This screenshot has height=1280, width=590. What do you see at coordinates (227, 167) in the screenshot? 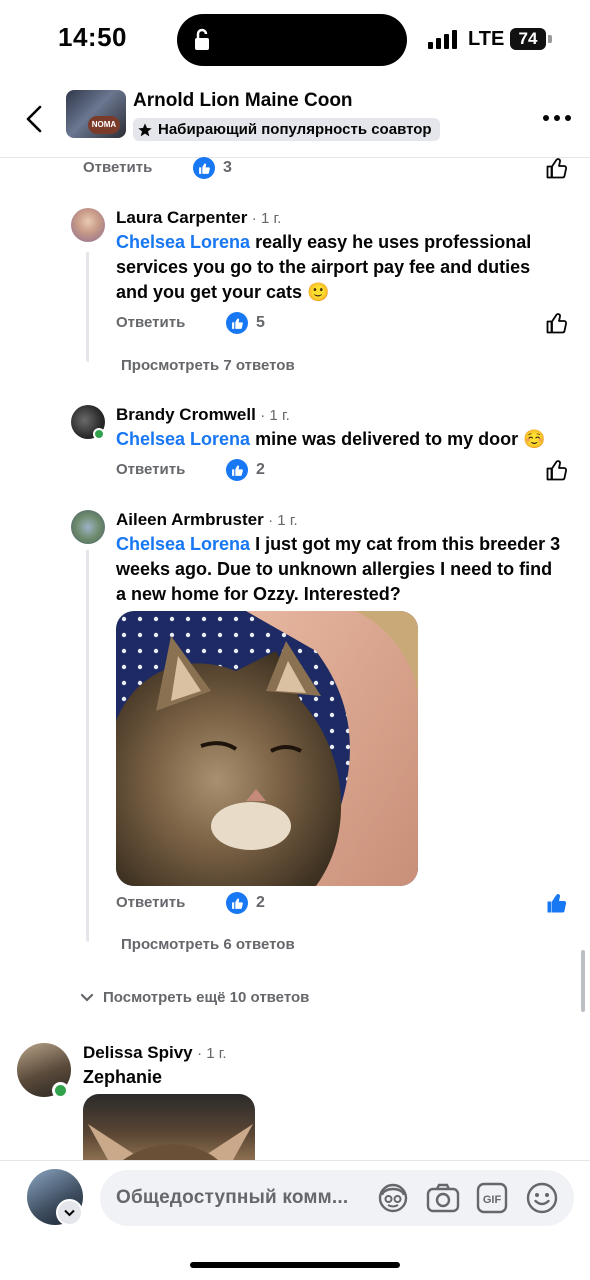
I see `likes-count: 3` at bounding box center [227, 167].